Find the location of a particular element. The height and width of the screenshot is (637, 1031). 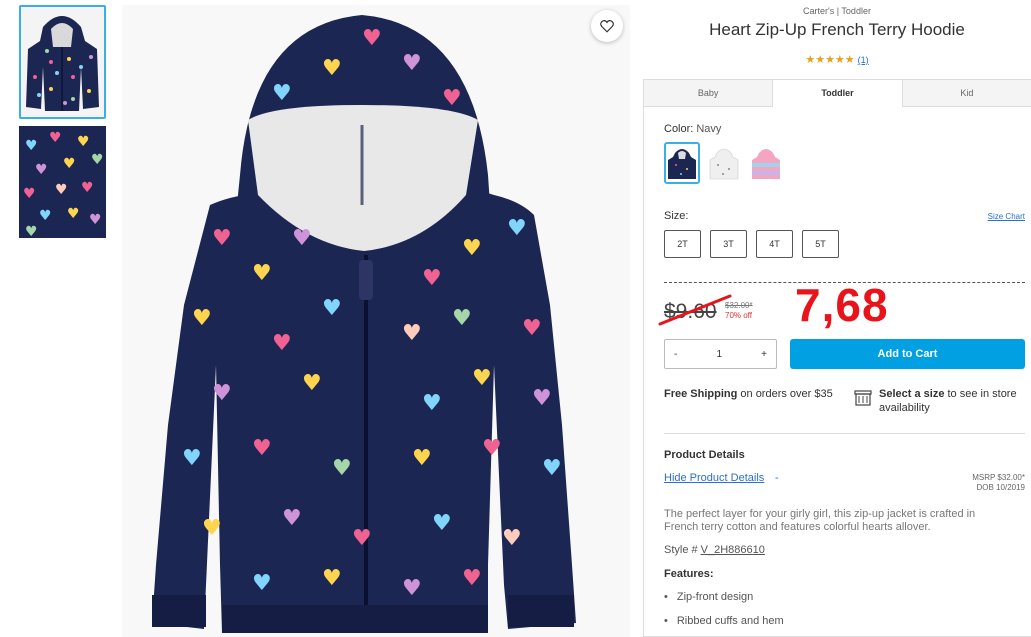

original-price: $32.00* is located at coordinates (739, 305).